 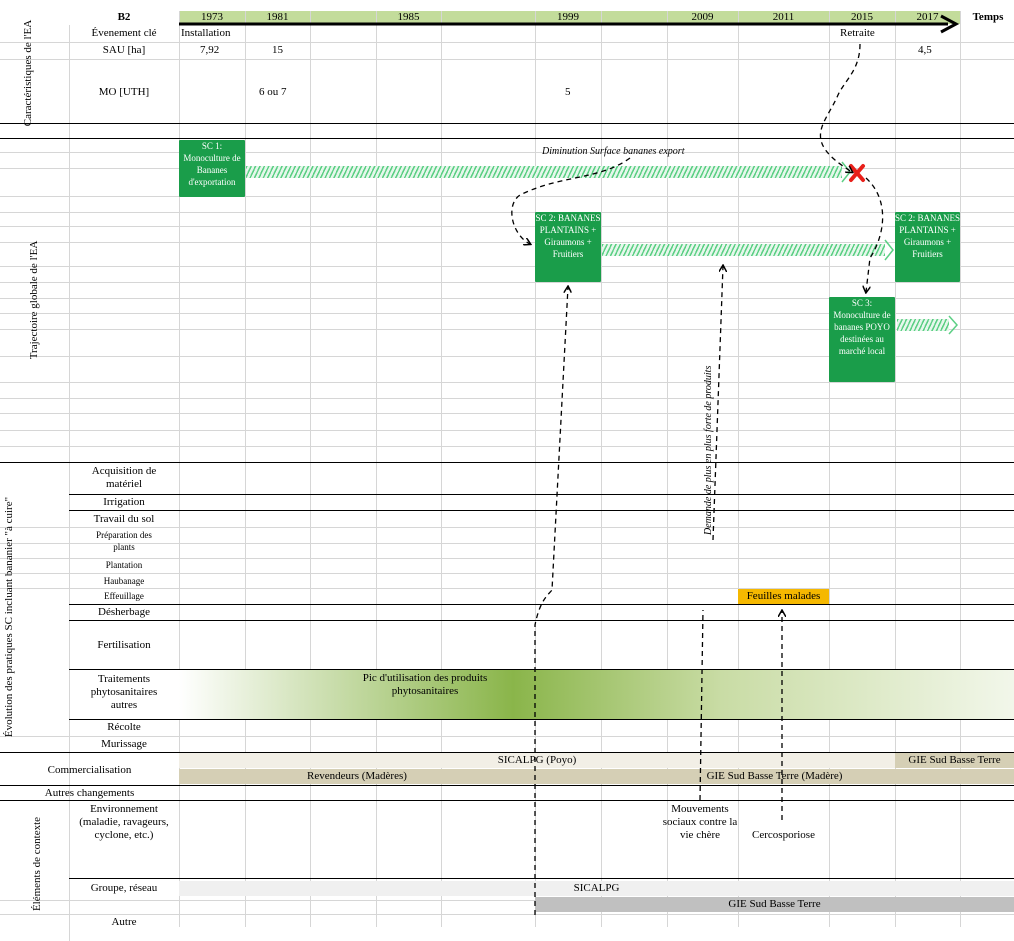 I want to click on trajectory-arrow-sc3, so click(x=923, y=325).